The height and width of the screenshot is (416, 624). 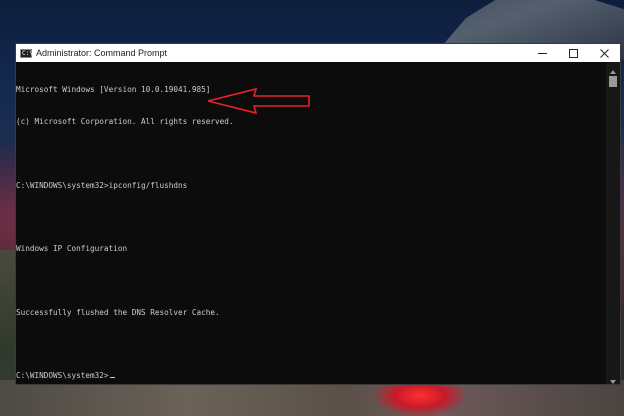 I want to click on chevron-up-icon, so click(x=613, y=68).